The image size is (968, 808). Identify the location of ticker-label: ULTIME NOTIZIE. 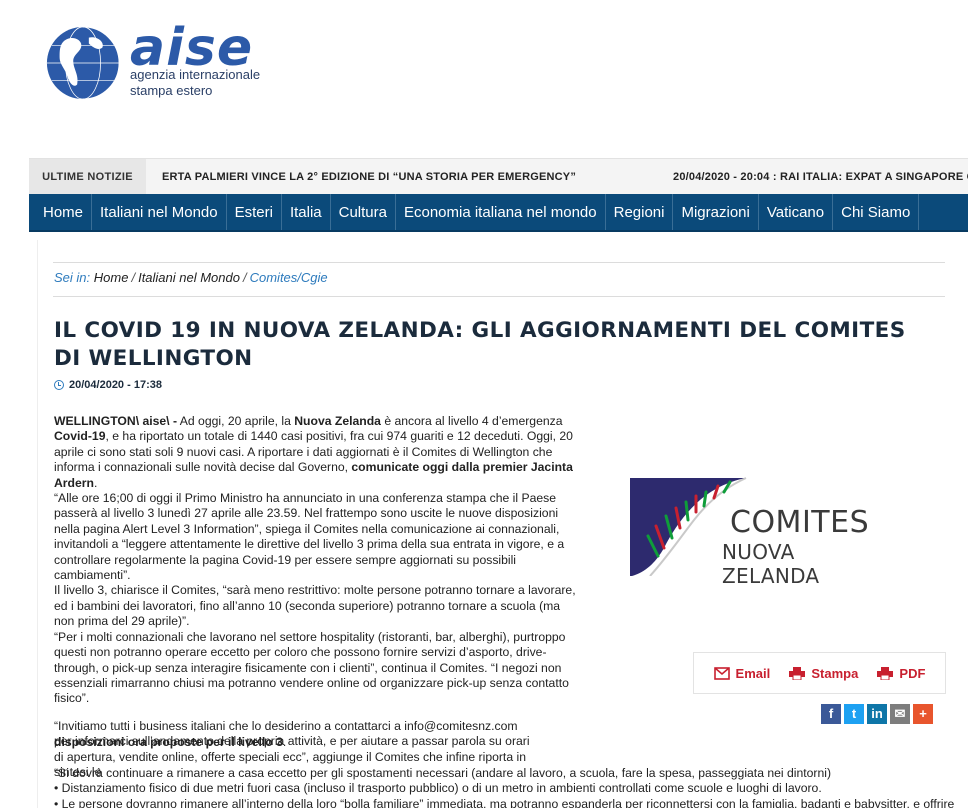
(87, 176).